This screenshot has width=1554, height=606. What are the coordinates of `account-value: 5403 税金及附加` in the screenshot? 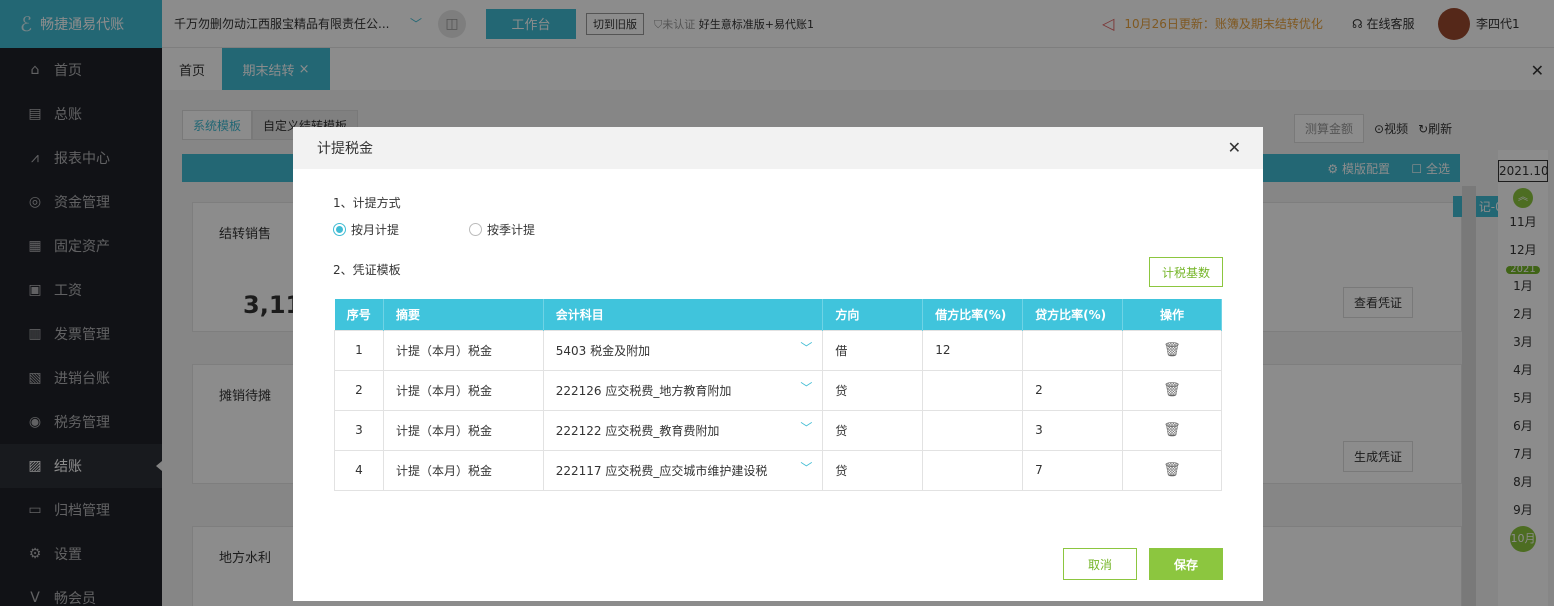 It's located at (603, 350).